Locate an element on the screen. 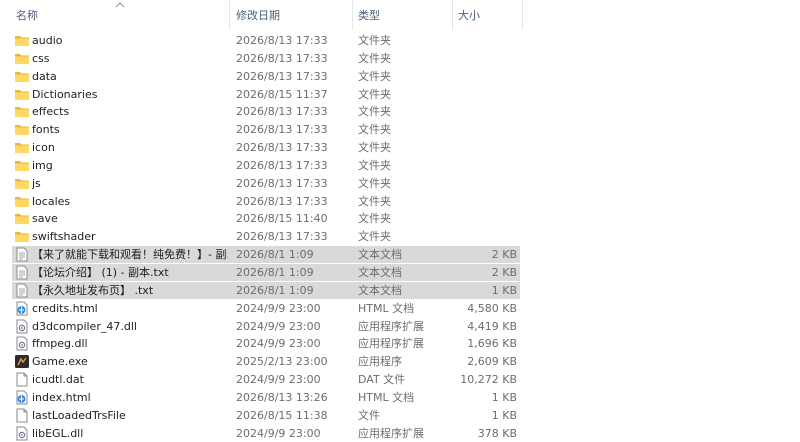 The image size is (800, 442). file-name: lastLoadedTrsFile is located at coordinates (79, 415).